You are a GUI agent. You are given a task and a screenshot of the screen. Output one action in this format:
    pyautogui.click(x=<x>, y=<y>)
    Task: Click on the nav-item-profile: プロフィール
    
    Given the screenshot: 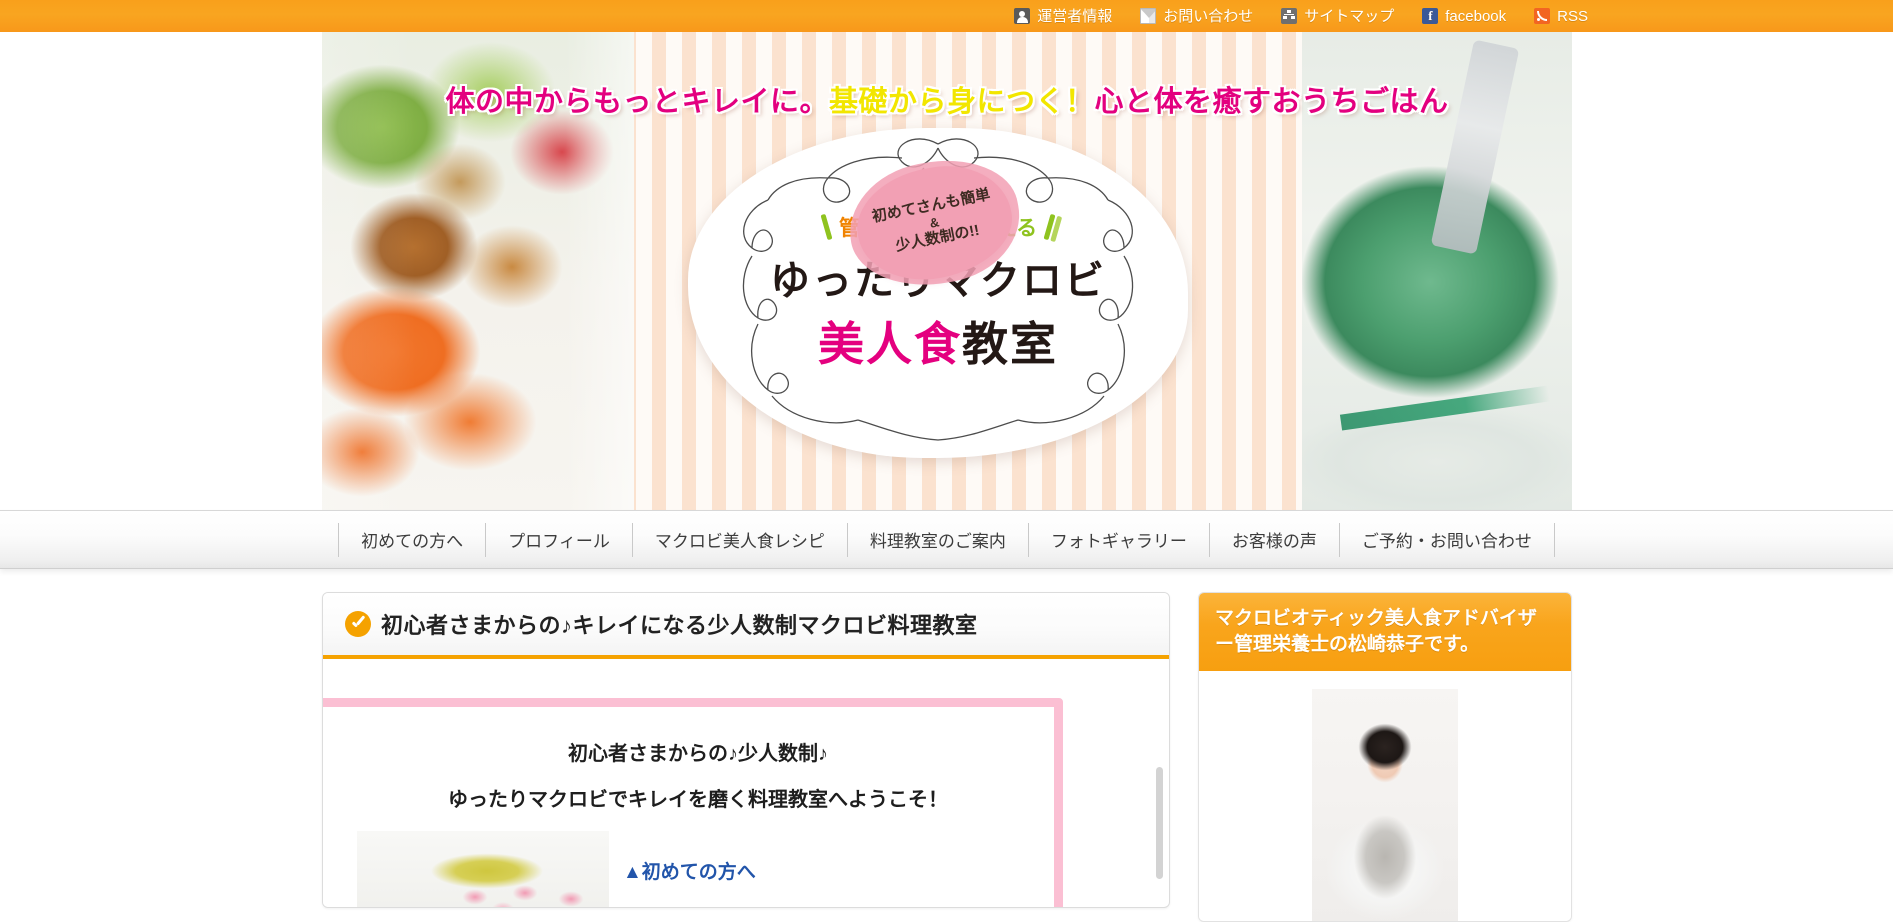 What is the action you would take?
    pyautogui.click(x=558, y=539)
    